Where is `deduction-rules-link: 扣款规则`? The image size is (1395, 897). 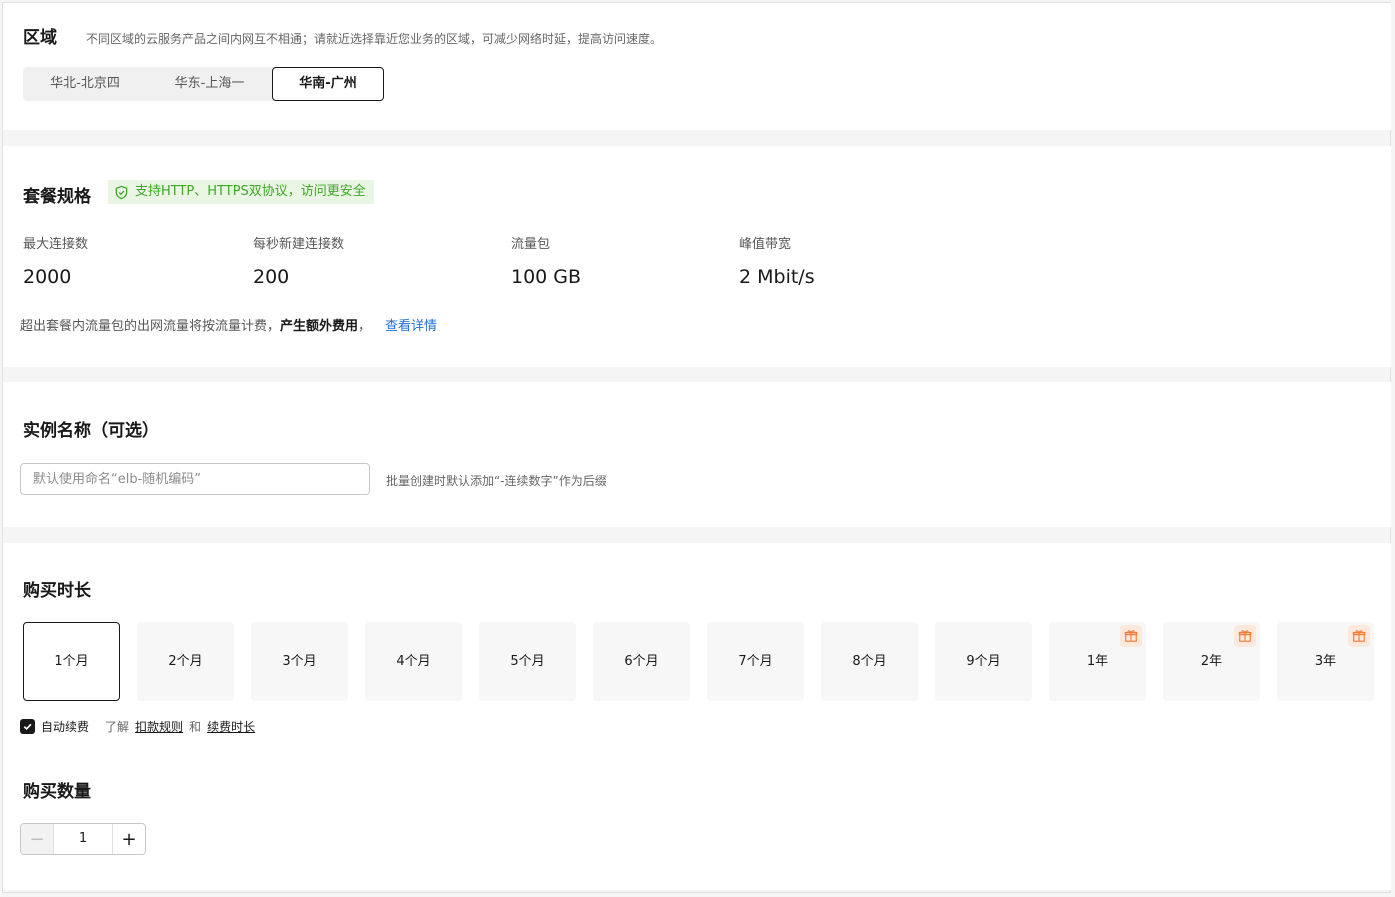 deduction-rules-link: 扣款规则 is located at coordinates (159, 726).